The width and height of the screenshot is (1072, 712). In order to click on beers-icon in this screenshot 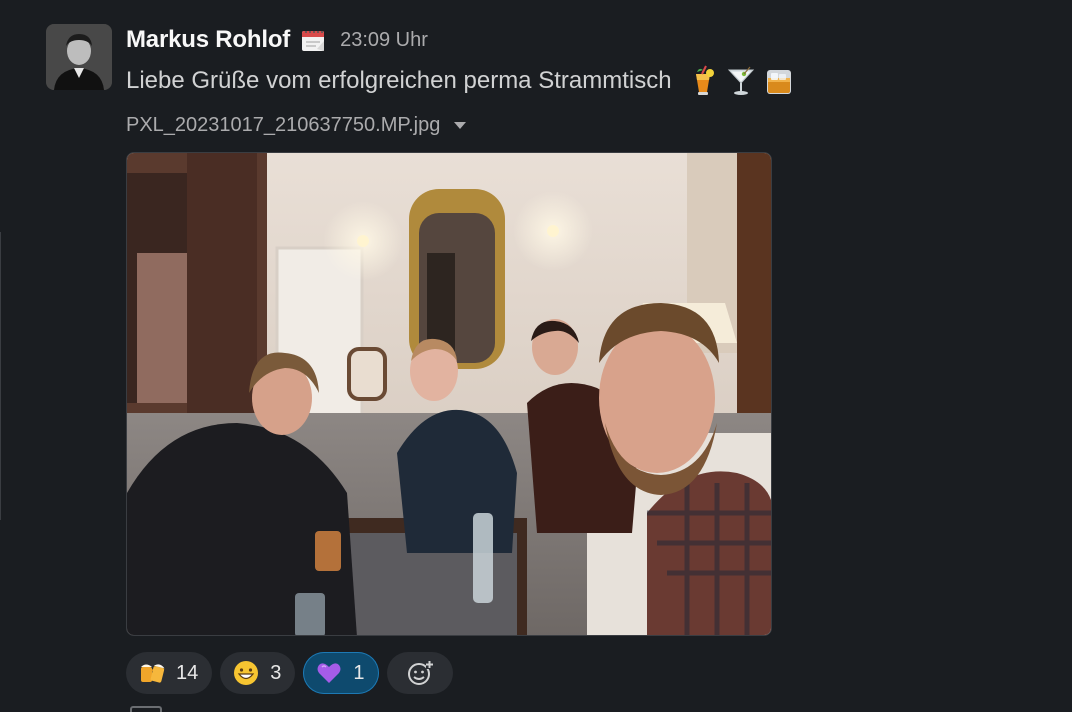, I will do `click(153, 673)`.